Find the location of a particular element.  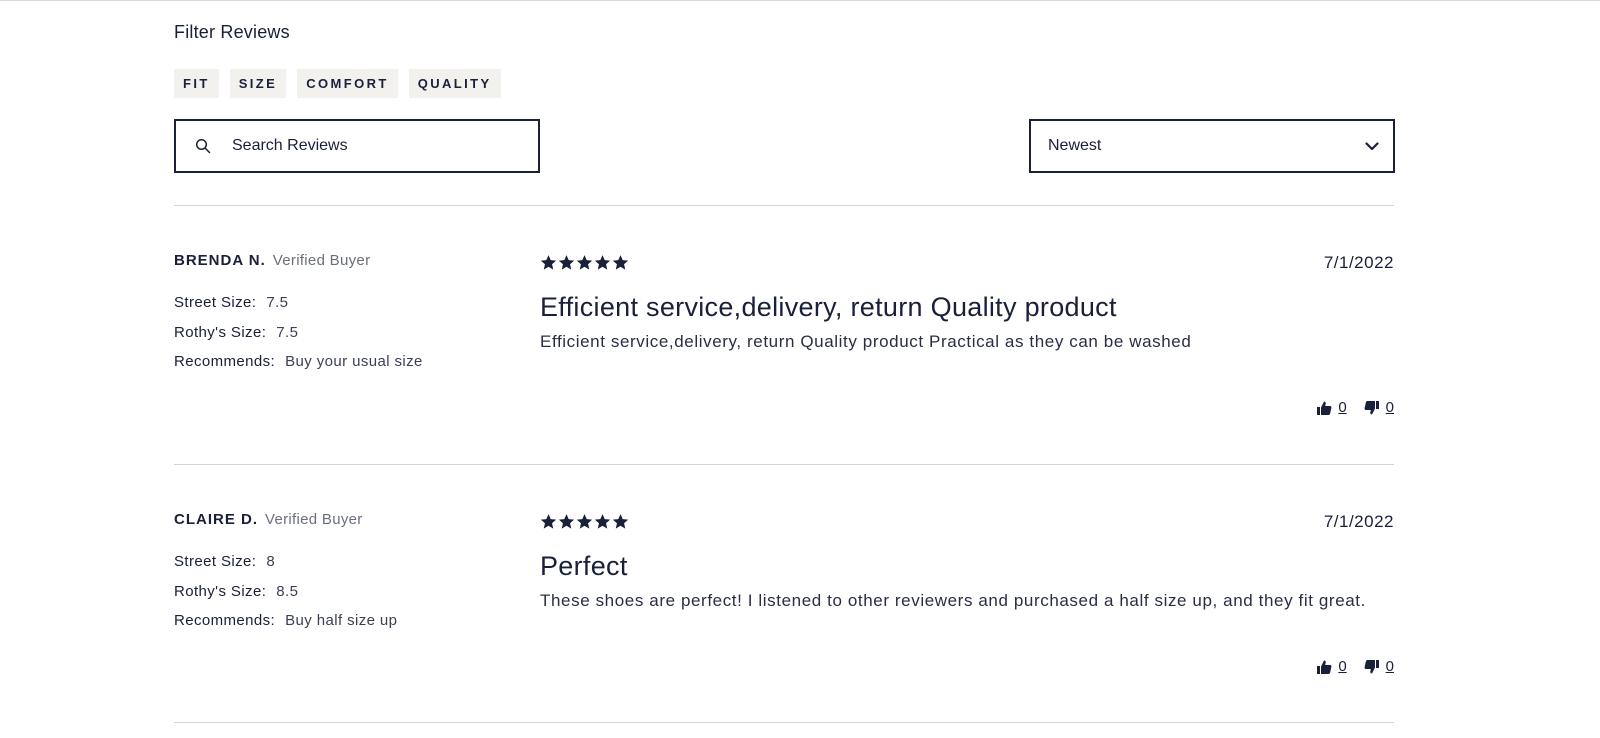

search-reviews-box is located at coordinates (357, 146).